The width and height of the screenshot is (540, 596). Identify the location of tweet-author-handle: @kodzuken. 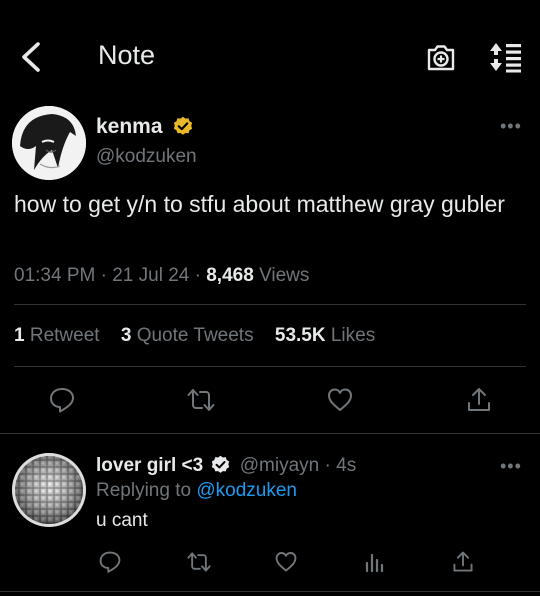
(146, 157).